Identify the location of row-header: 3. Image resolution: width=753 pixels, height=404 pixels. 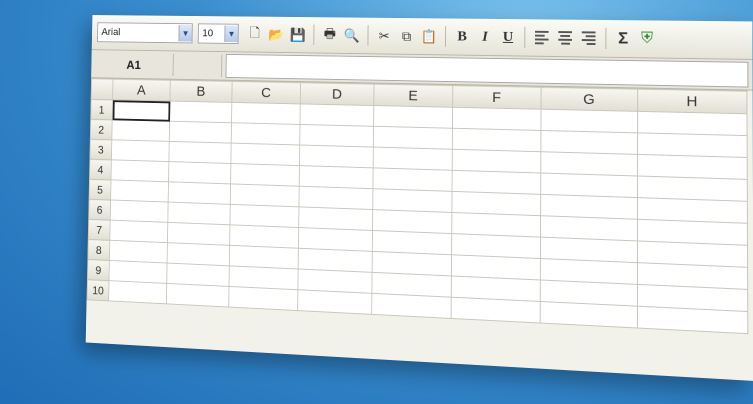
(101, 149).